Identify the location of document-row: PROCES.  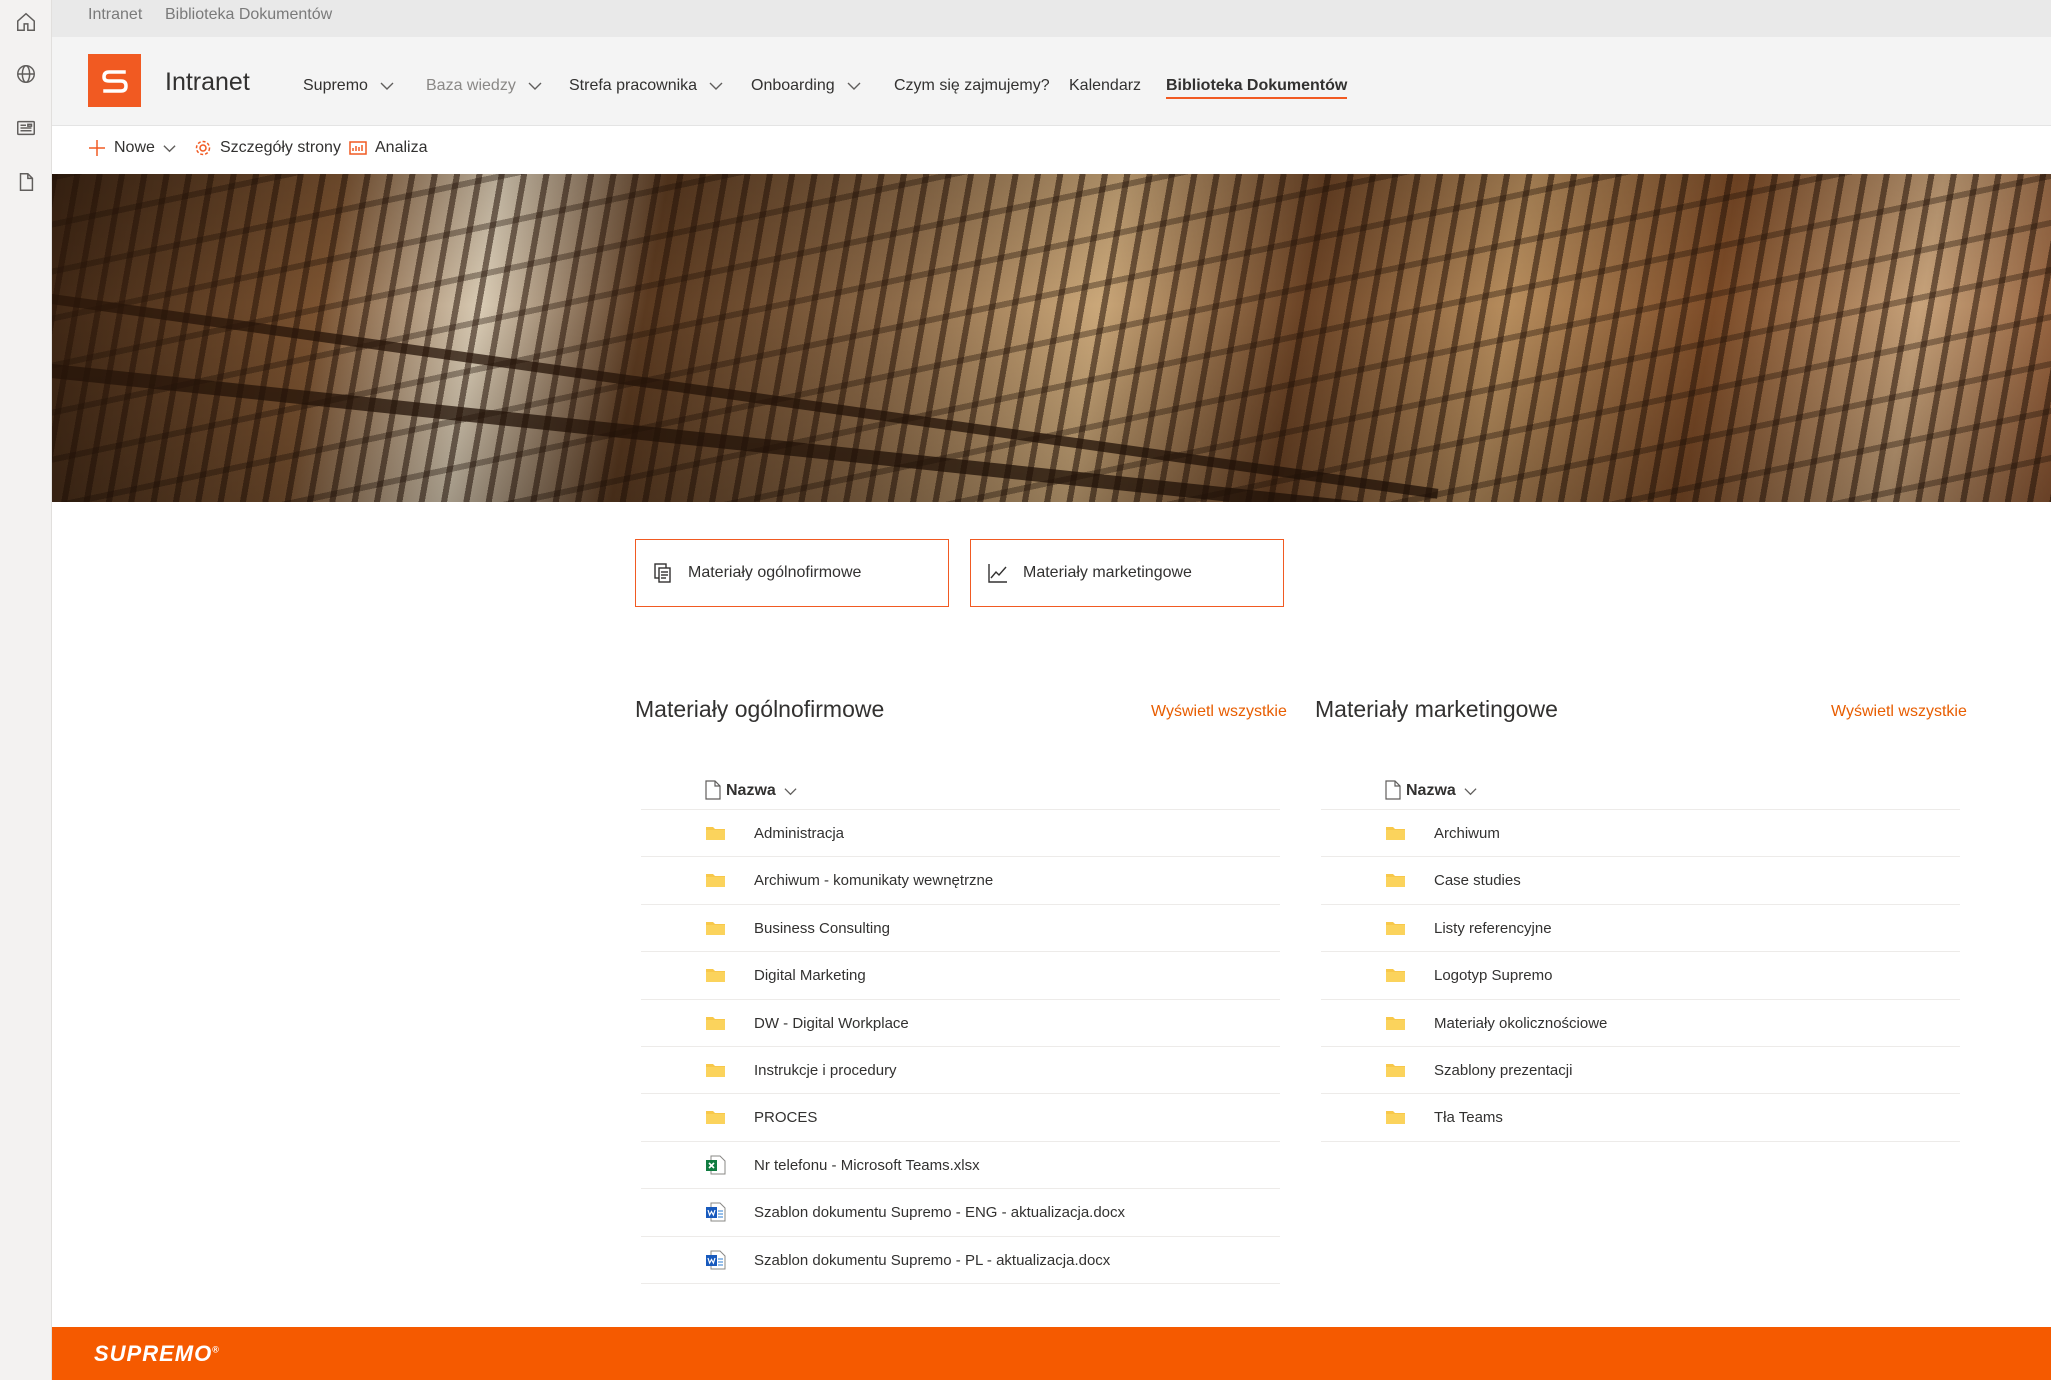
(960, 1118).